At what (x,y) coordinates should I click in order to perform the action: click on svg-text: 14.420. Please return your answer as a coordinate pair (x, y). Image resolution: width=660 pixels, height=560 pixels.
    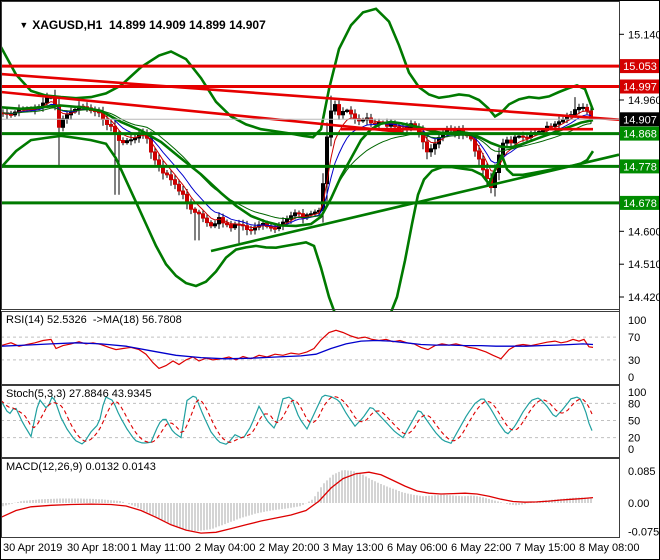
    Looking at the image, I should click on (644, 298).